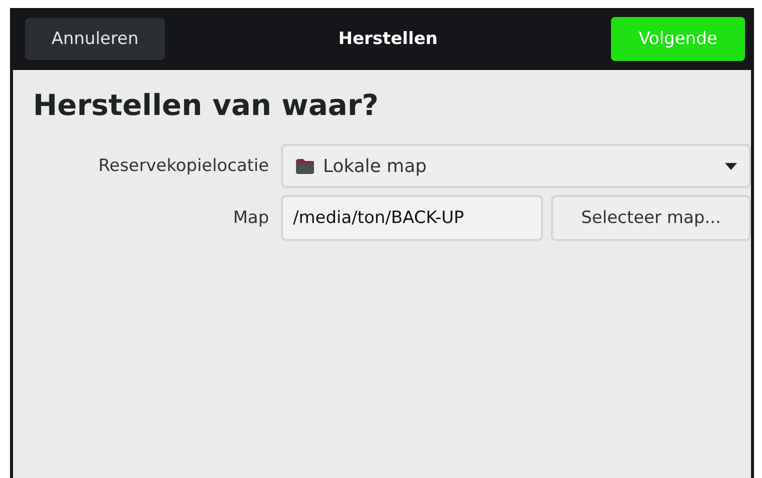 Image resolution: width=762 pixels, height=478 pixels. What do you see at coordinates (183, 166) in the screenshot?
I see `location-label: Reservekopielocatie` at bounding box center [183, 166].